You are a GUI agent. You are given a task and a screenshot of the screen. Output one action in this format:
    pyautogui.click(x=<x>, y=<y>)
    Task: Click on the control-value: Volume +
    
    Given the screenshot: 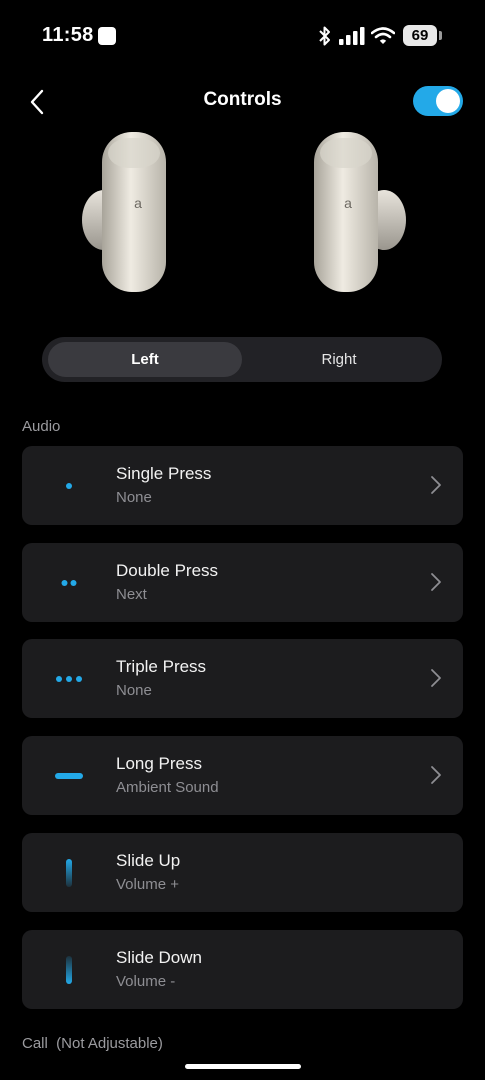 What is the action you would take?
    pyautogui.click(x=147, y=884)
    